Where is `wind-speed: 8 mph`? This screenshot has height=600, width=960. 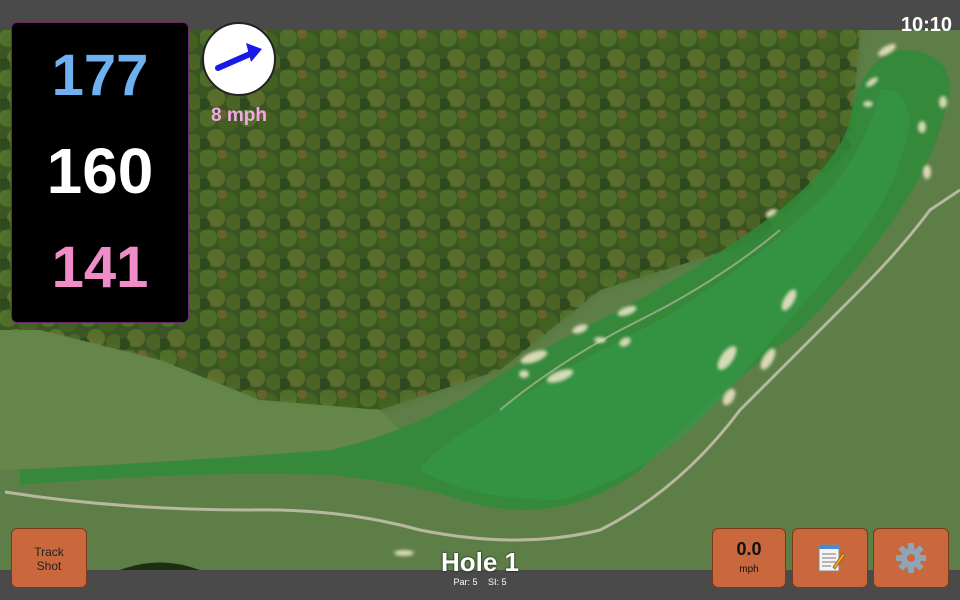
wind-speed: 8 mph is located at coordinates (239, 115).